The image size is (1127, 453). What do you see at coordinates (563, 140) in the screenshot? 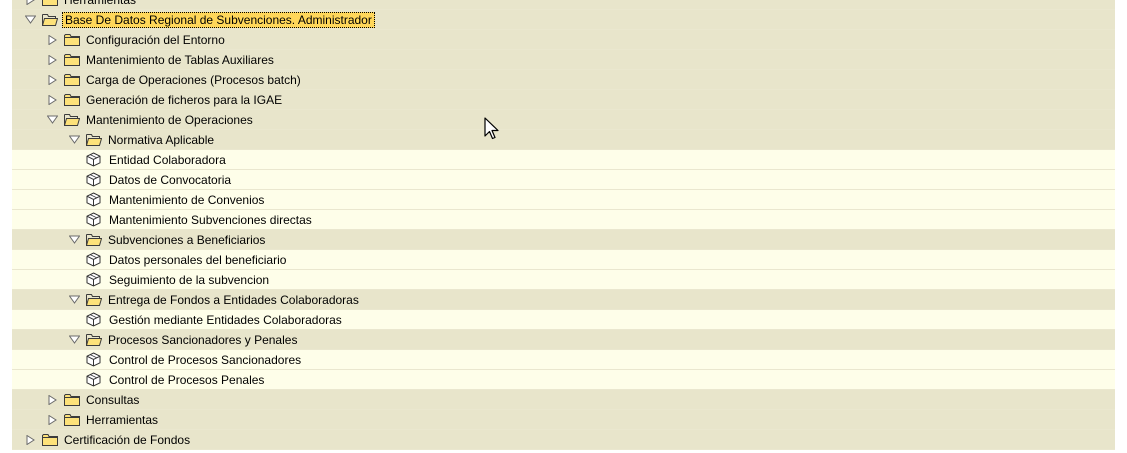
I see `tree-folder-normativa-aplicable: Normativa Aplicable` at bounding box center [563, 140].